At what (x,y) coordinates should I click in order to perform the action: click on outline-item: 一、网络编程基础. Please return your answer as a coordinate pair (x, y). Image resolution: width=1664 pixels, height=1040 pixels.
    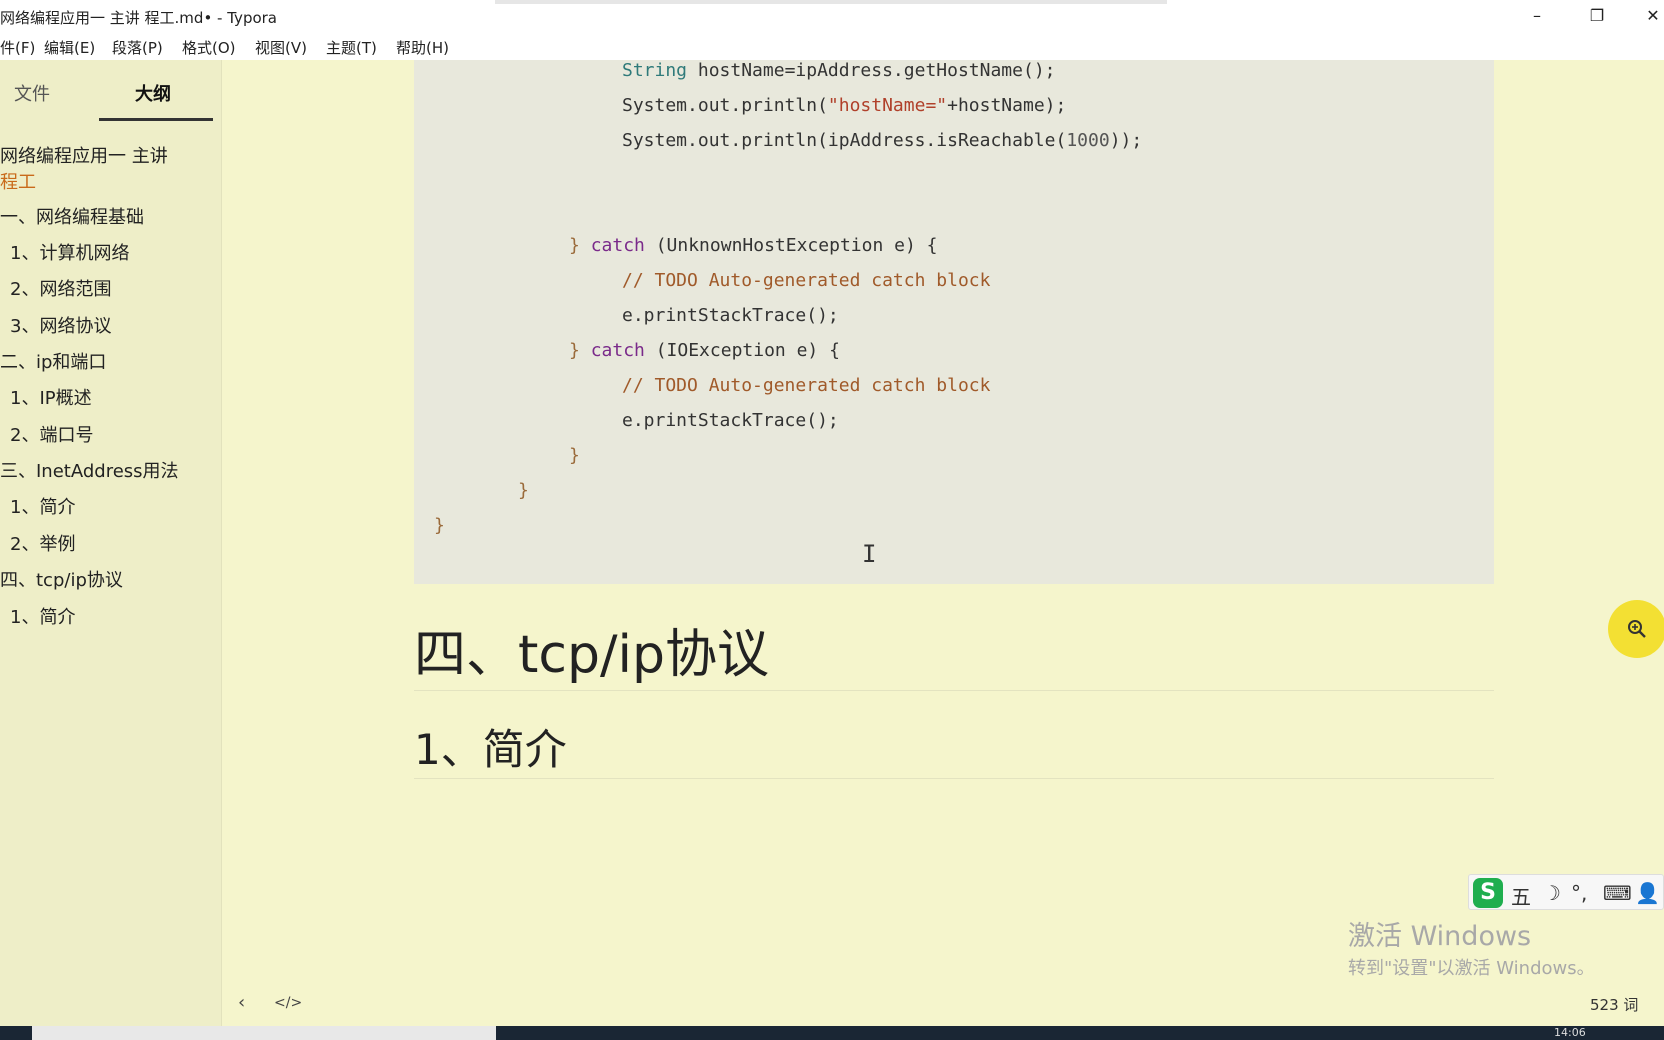
    Looking at the image, I should click on (72, 216).